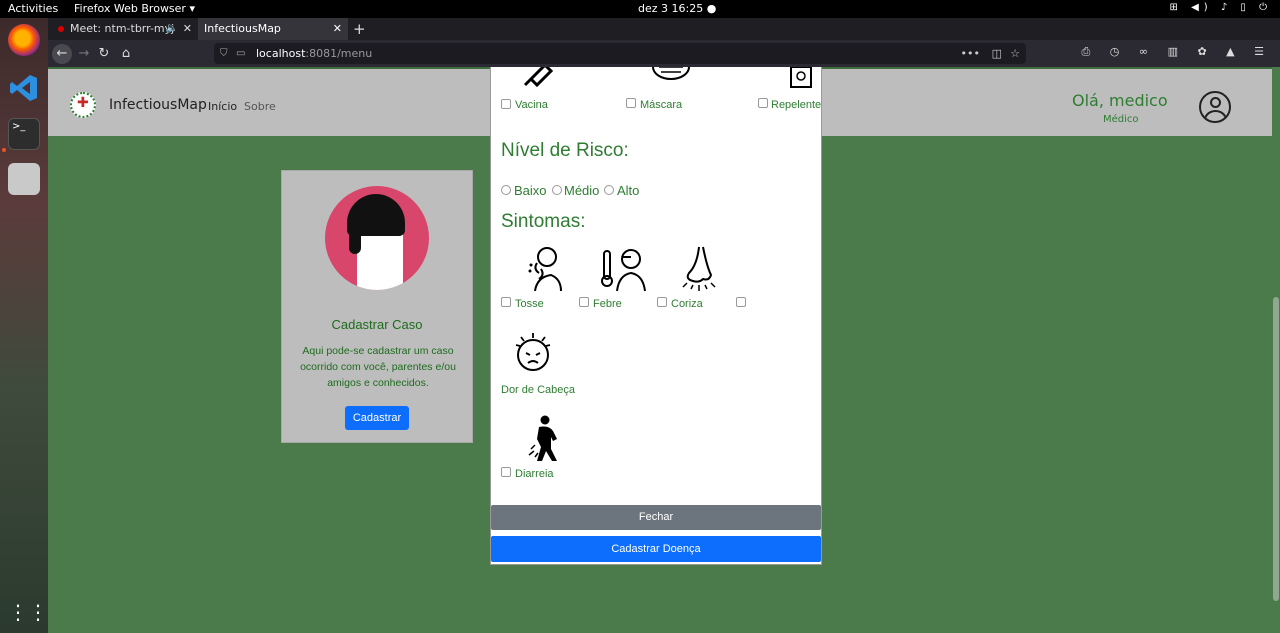 The image size is (1280, 633). What do you see at coordinates (546, 438) in the screenshot?
I see `diarrhea-icon` at bounding box center [546, 438].